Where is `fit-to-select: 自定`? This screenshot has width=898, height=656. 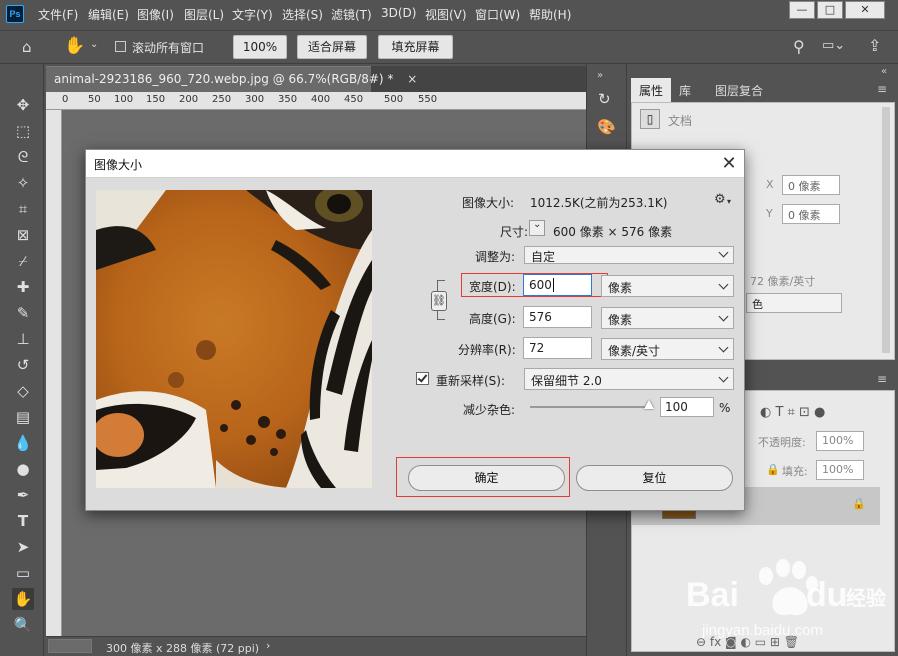 fit-to-select: 自定 is located at coordinates (629, 255).